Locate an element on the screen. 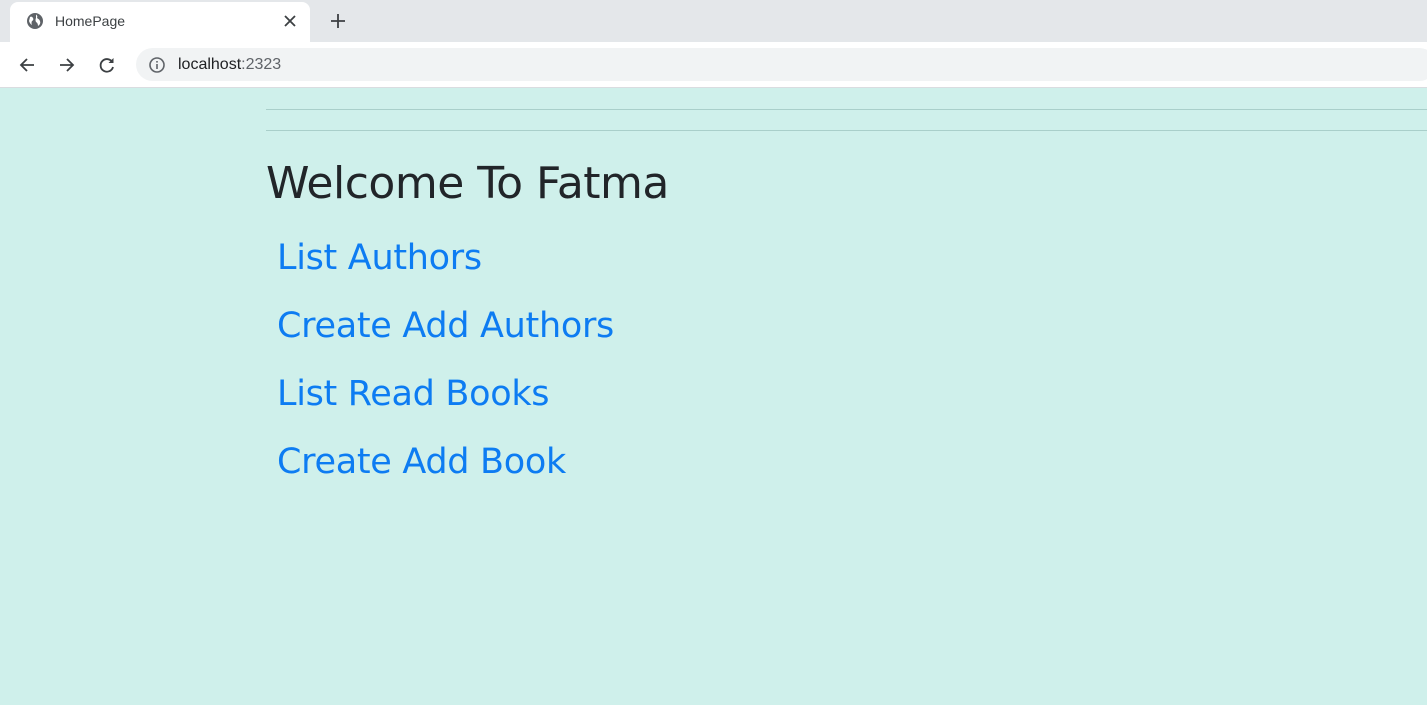 Image resolution: width=1427 pixels, height=705 pixels. address-bar: localhost:2323 is located at coordinates (781, 64).